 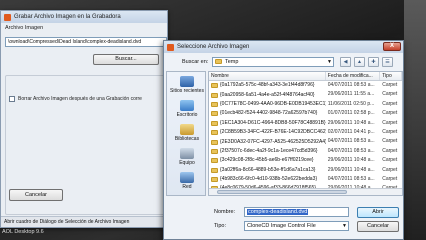 What do you see at coordinates (36, 195) in the screenshot?
I see `main-cancel-button: Cancelar` at bounding box center [36, 195].